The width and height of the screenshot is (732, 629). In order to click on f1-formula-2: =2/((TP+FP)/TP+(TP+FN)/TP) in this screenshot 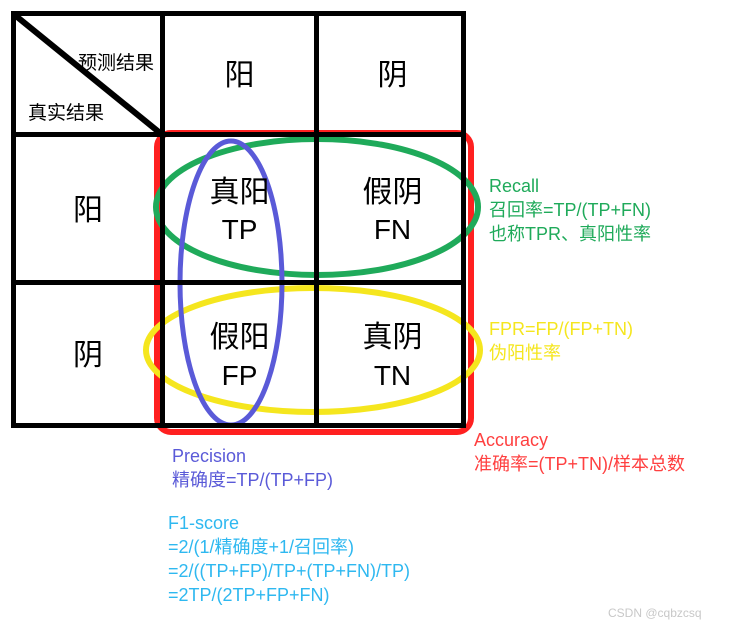, I will do `click(289, 570)`.